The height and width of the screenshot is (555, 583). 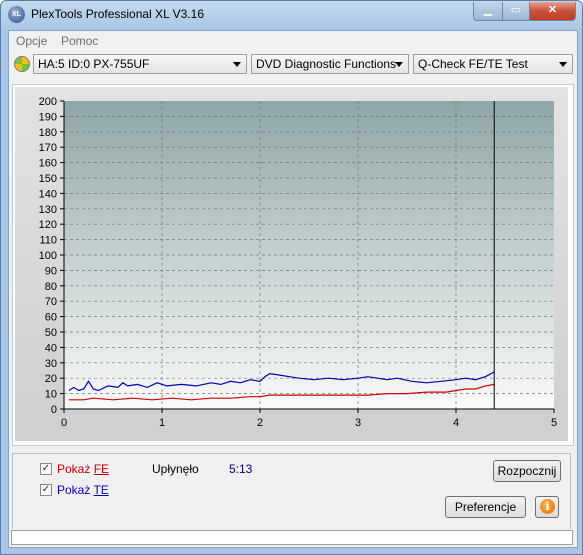 I want to click on y-tick-label: 140, so click(x=48, y=194).